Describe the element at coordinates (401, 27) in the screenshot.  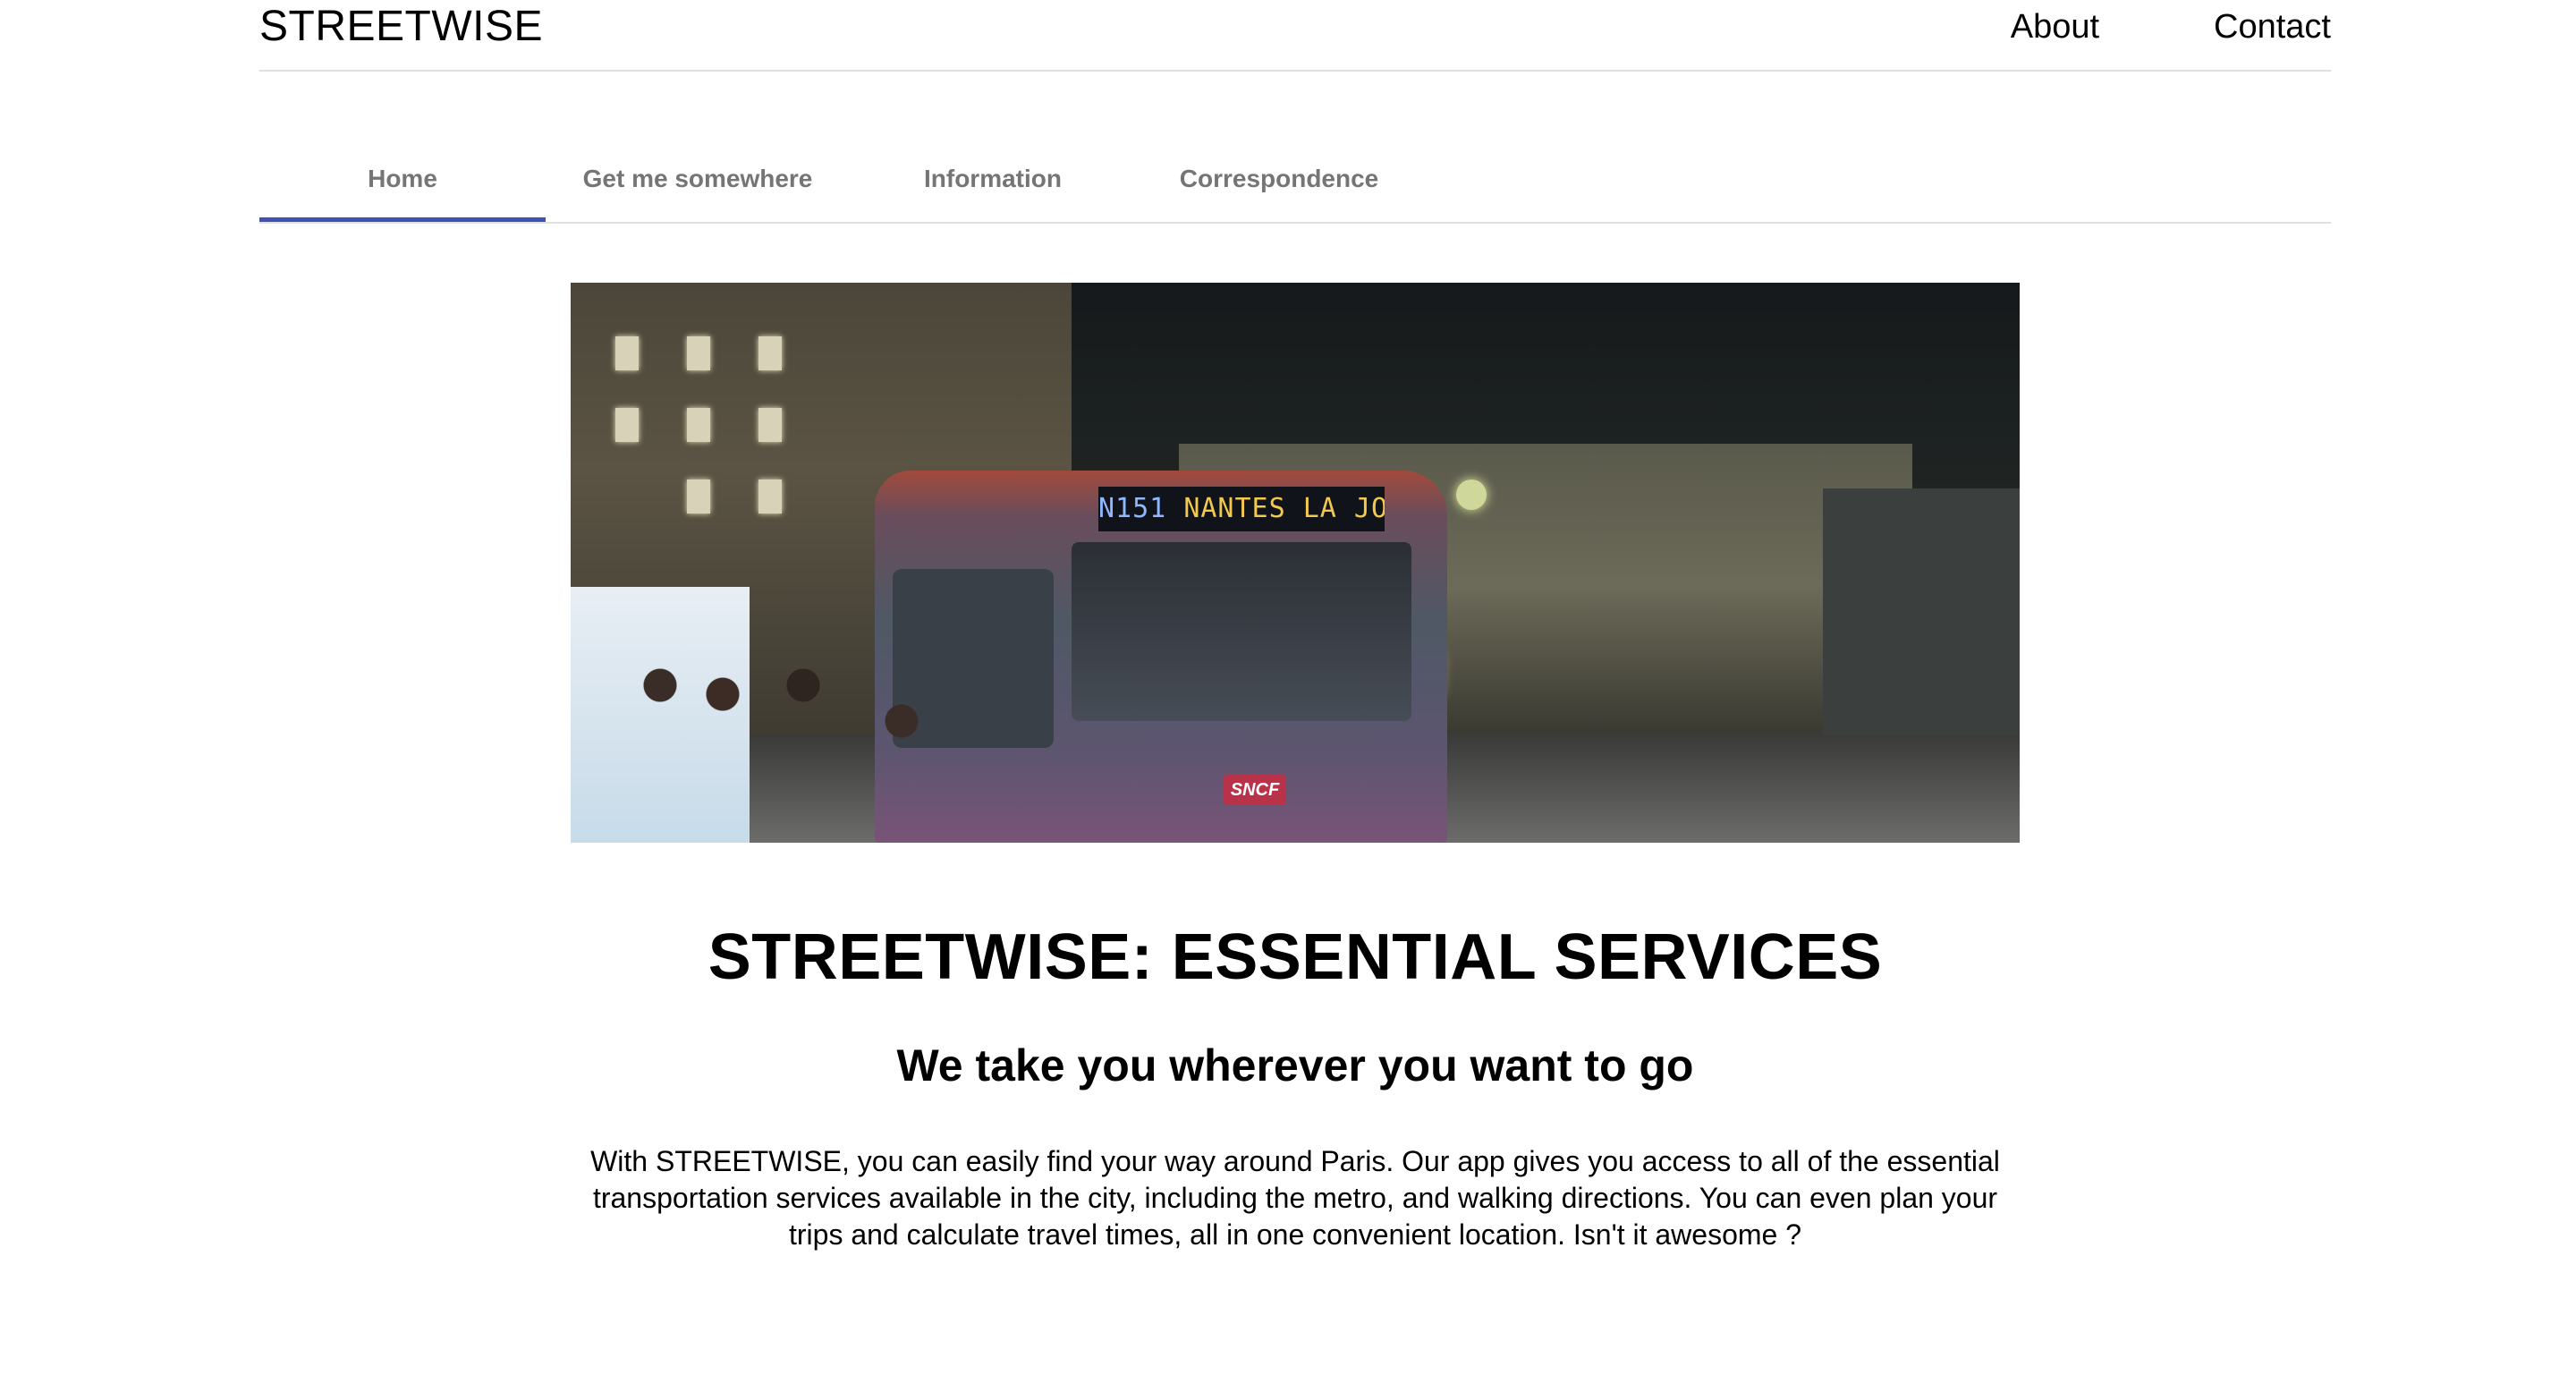
I see `brand-logo: STREETWISE` at that location.